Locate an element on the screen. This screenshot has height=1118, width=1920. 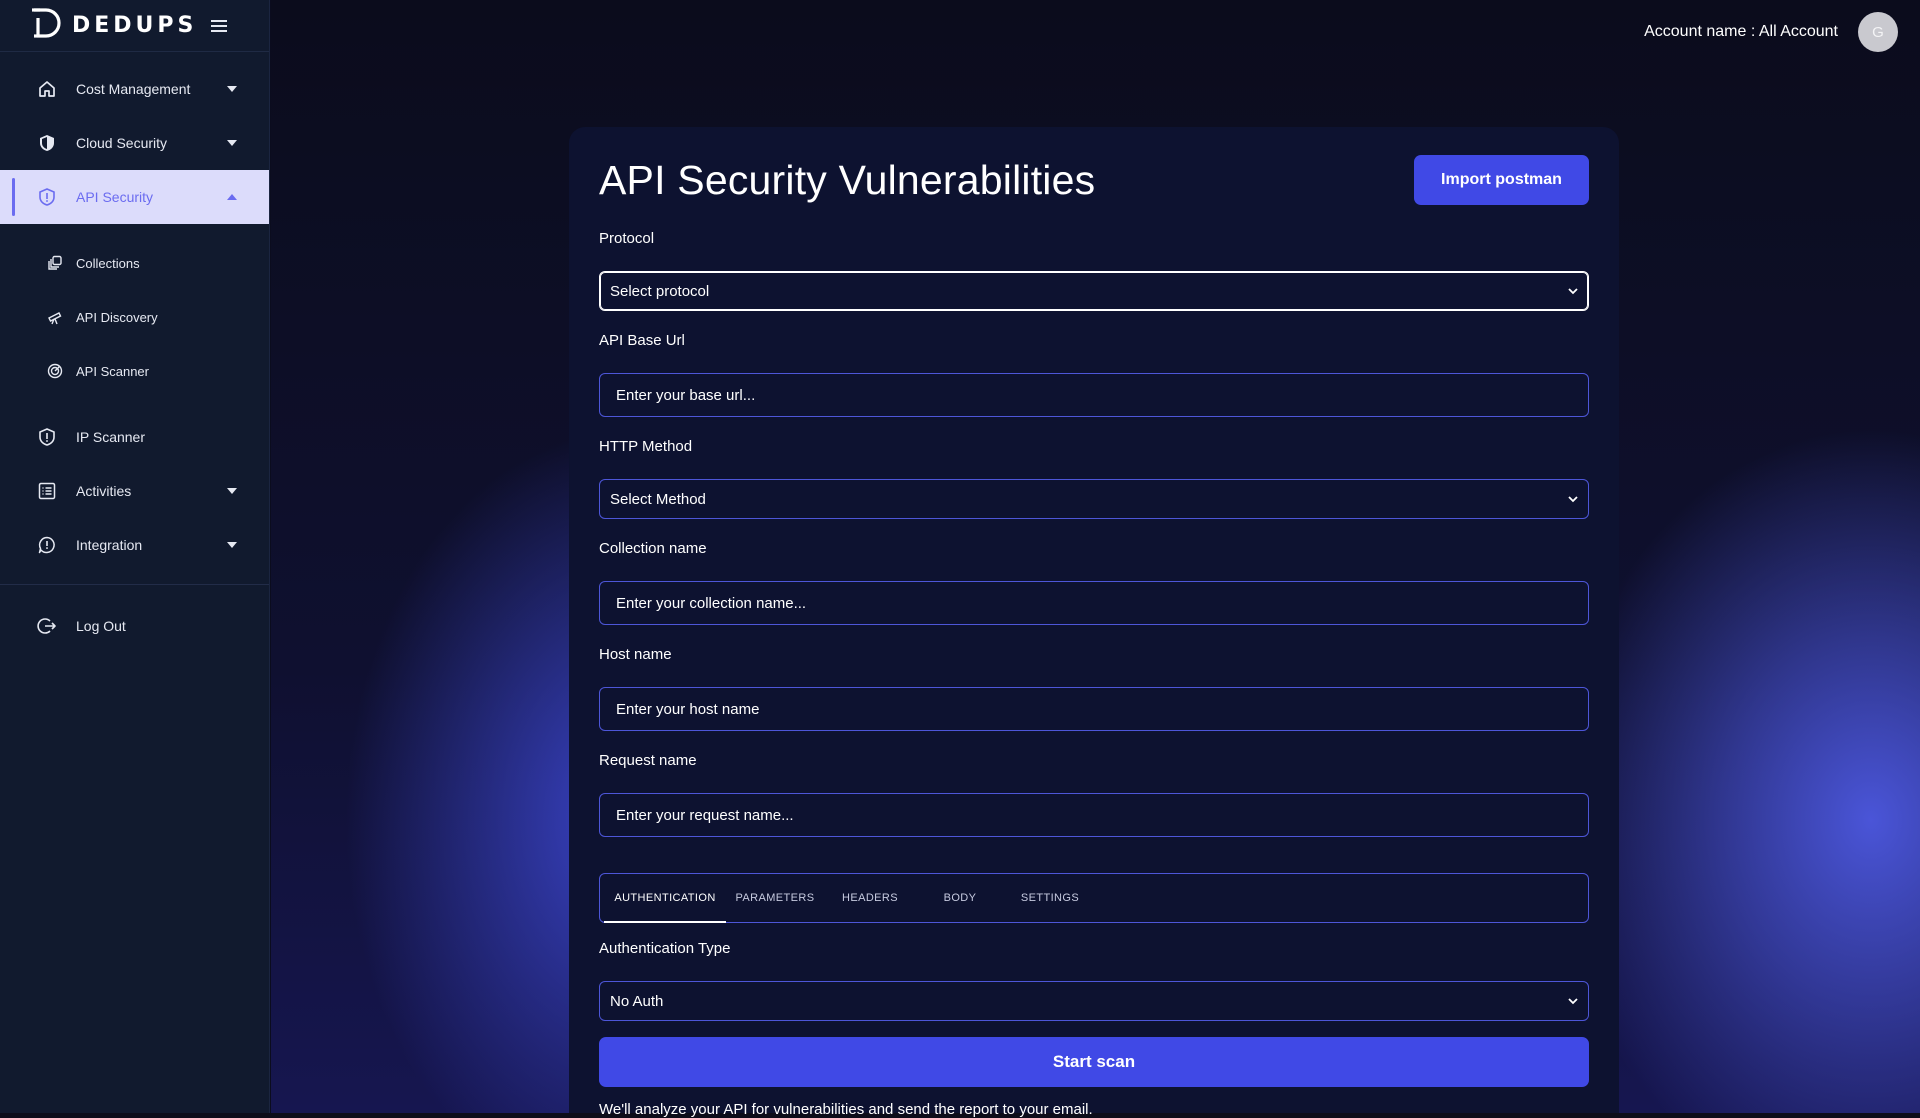
sidebar-item-label: API Security is located at coordinates (115, 197).